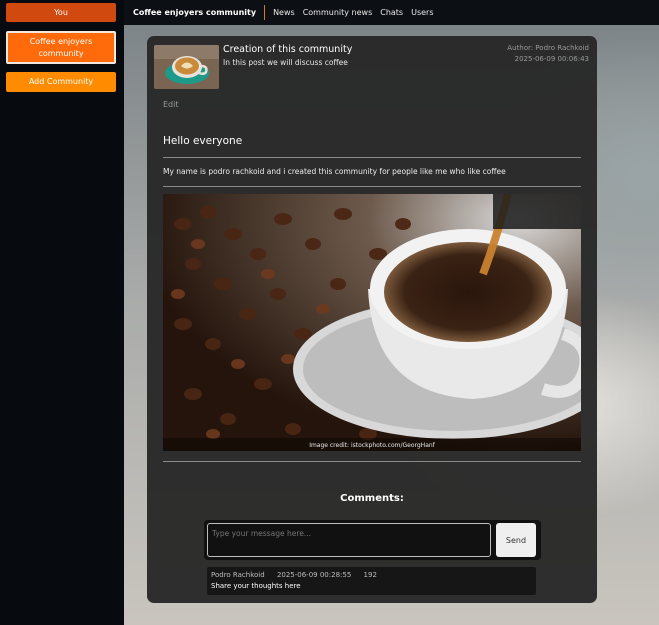  Describe the element at coordinates (288, 49) in the screenshot. I see `post-title: Creation of this community` at that location.